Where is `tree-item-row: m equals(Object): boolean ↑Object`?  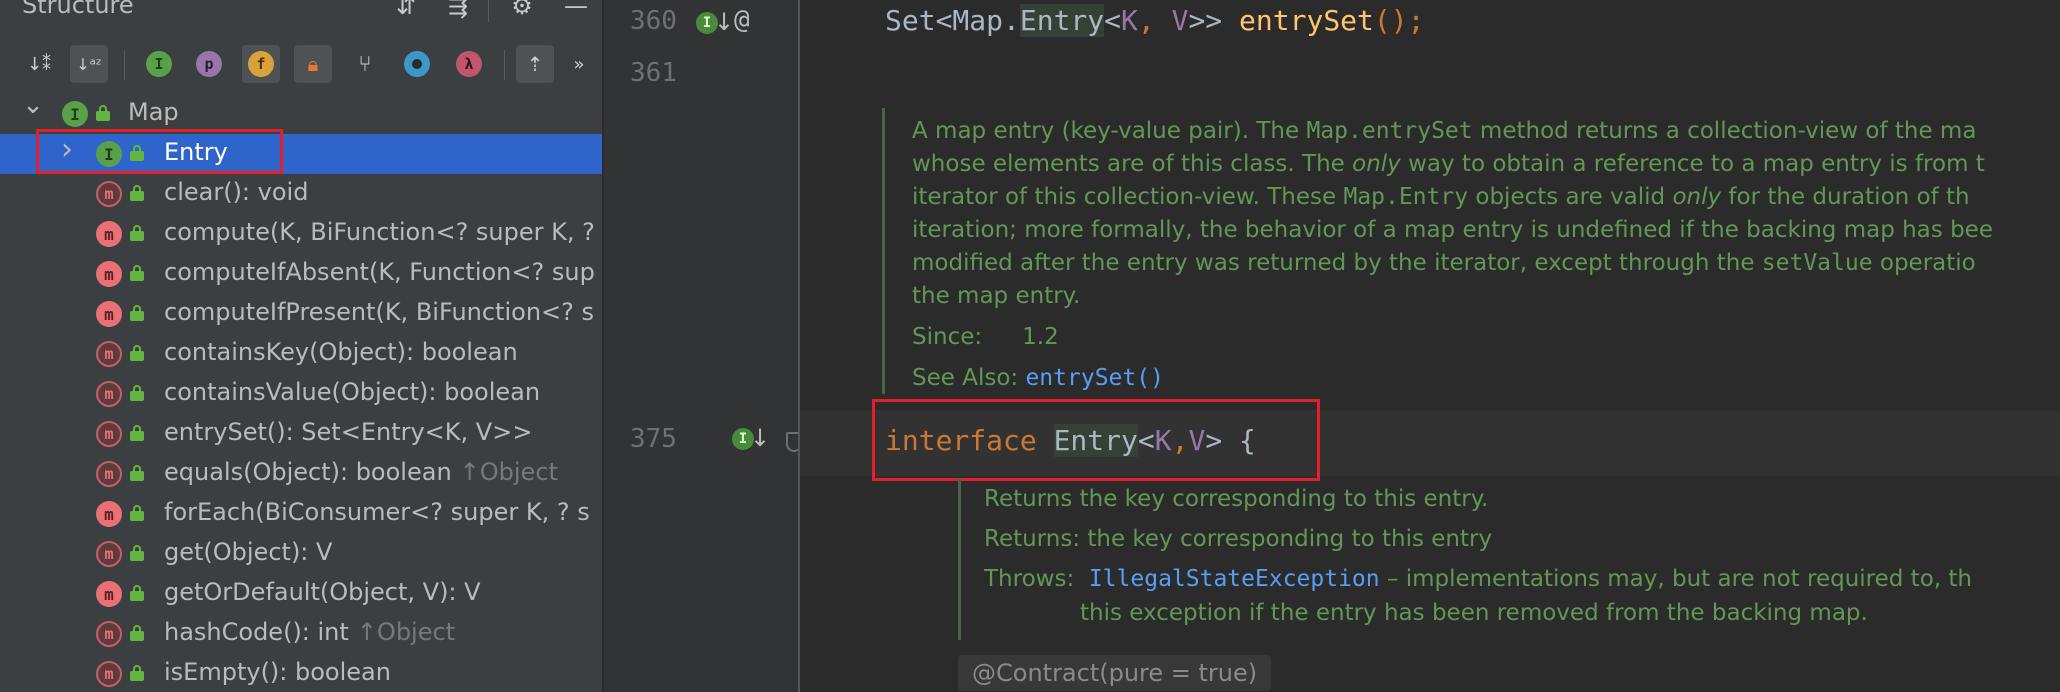 tree-item-row: m equals(Object): boolean ↑Object is located at coordinates (301, 474).